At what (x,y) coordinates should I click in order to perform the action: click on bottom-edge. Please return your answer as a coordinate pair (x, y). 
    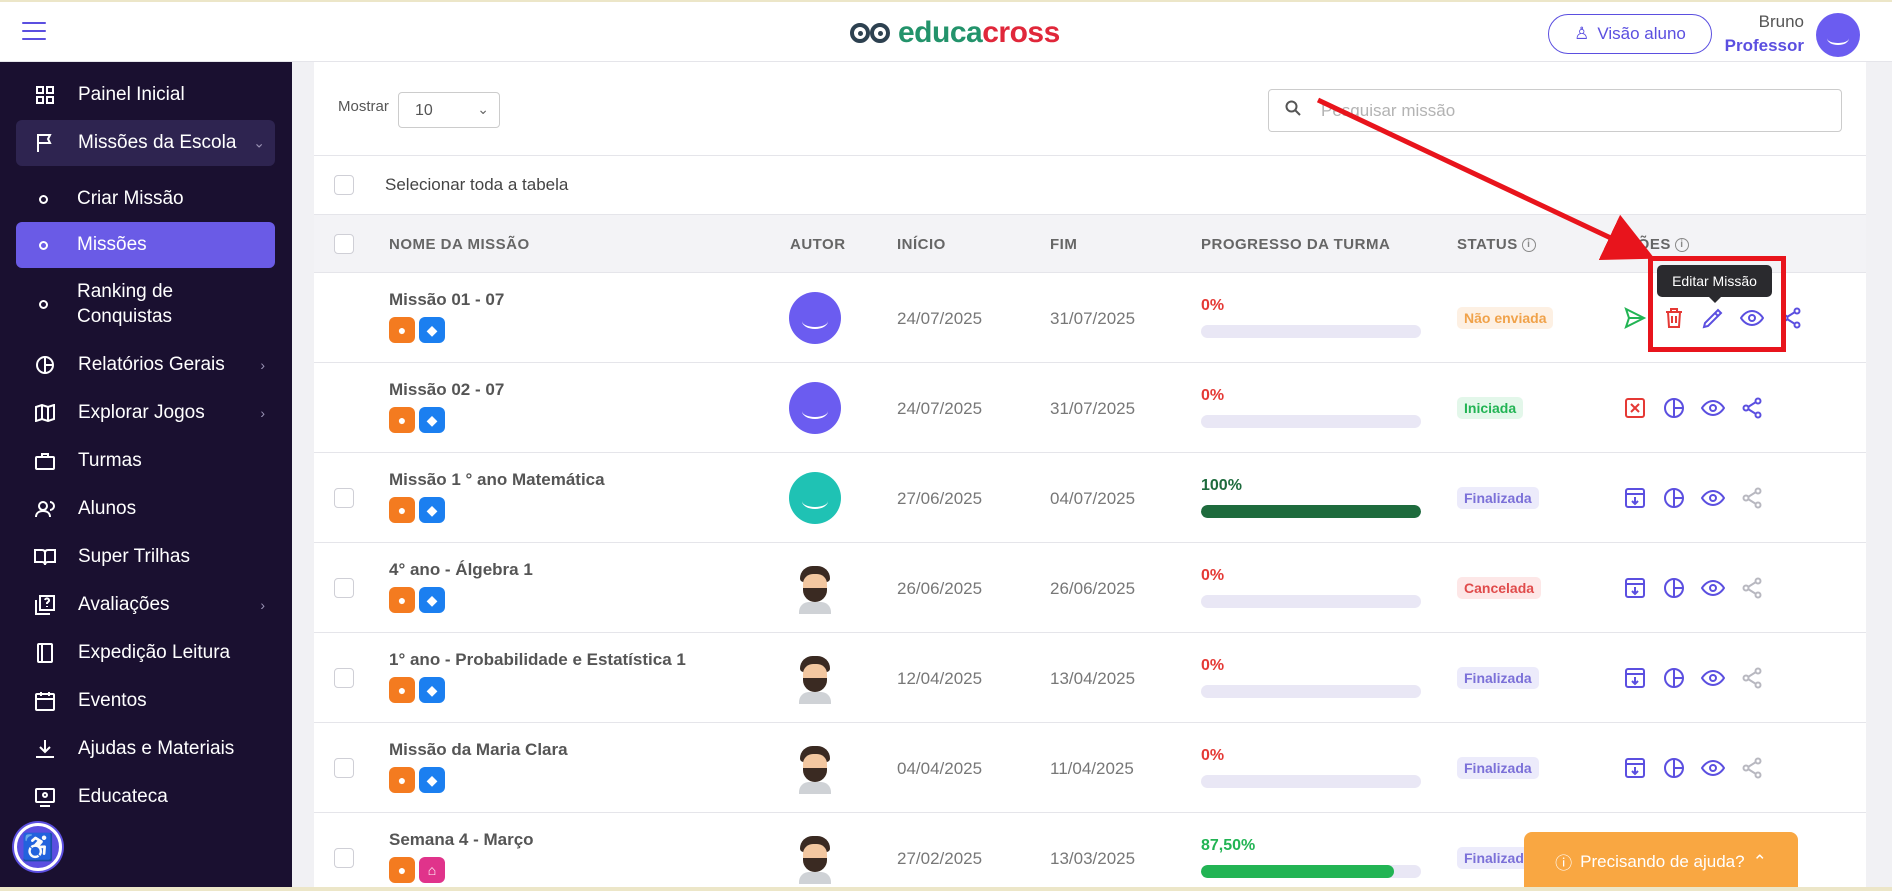
    Looking at the image, I should click on (946, 889).